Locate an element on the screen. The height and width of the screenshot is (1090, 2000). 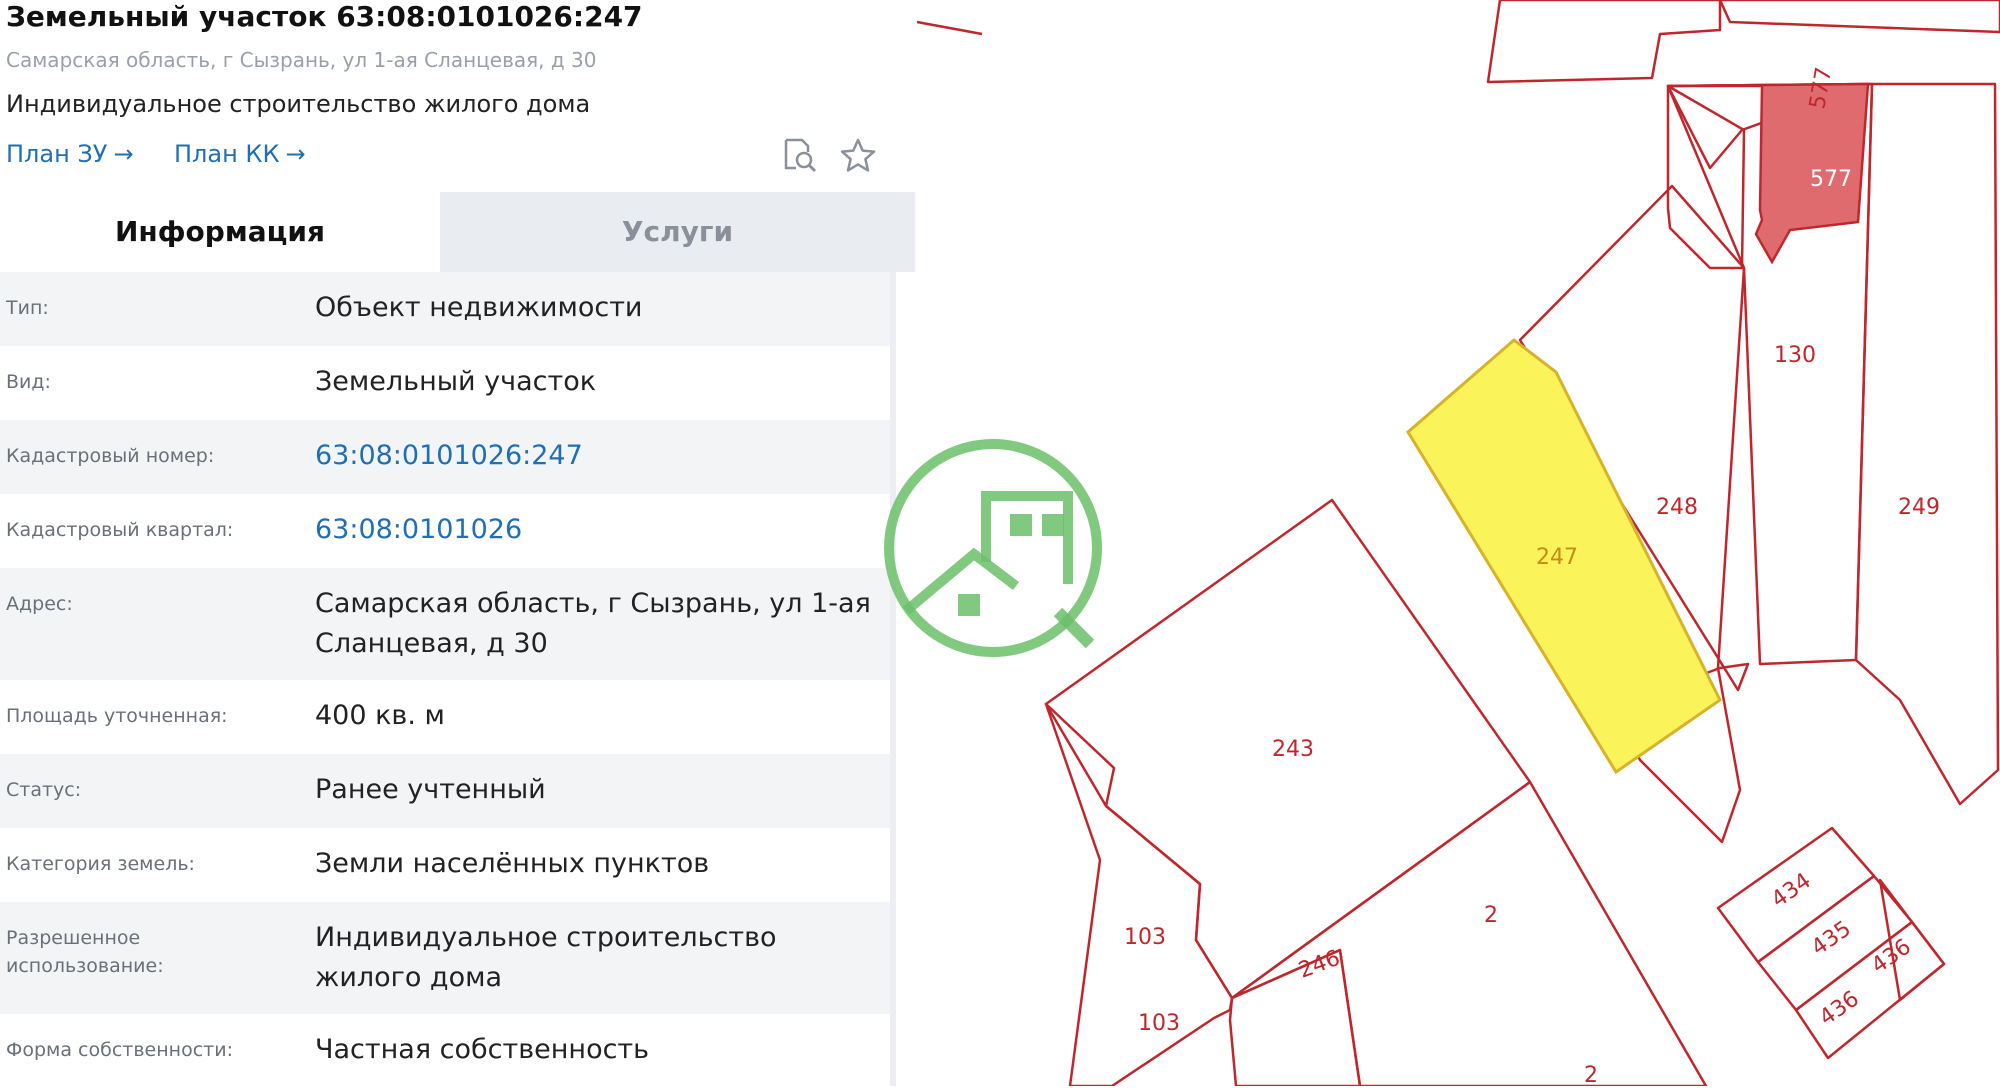
plan-zu-link: План ЗУ → is located at coordinates (70, 154).